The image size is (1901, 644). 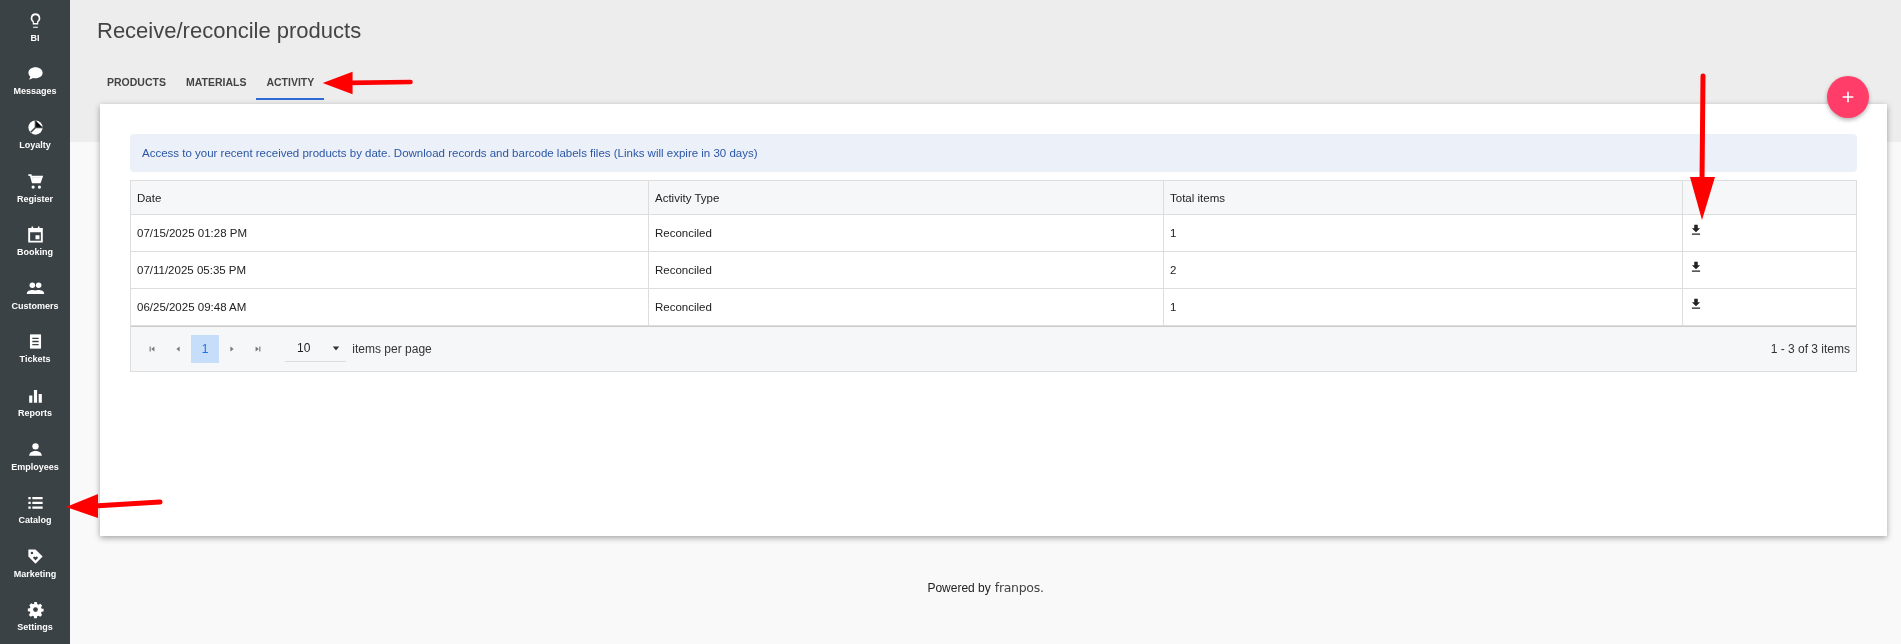 I want to click on add-button, so click(x=1848, y=97).